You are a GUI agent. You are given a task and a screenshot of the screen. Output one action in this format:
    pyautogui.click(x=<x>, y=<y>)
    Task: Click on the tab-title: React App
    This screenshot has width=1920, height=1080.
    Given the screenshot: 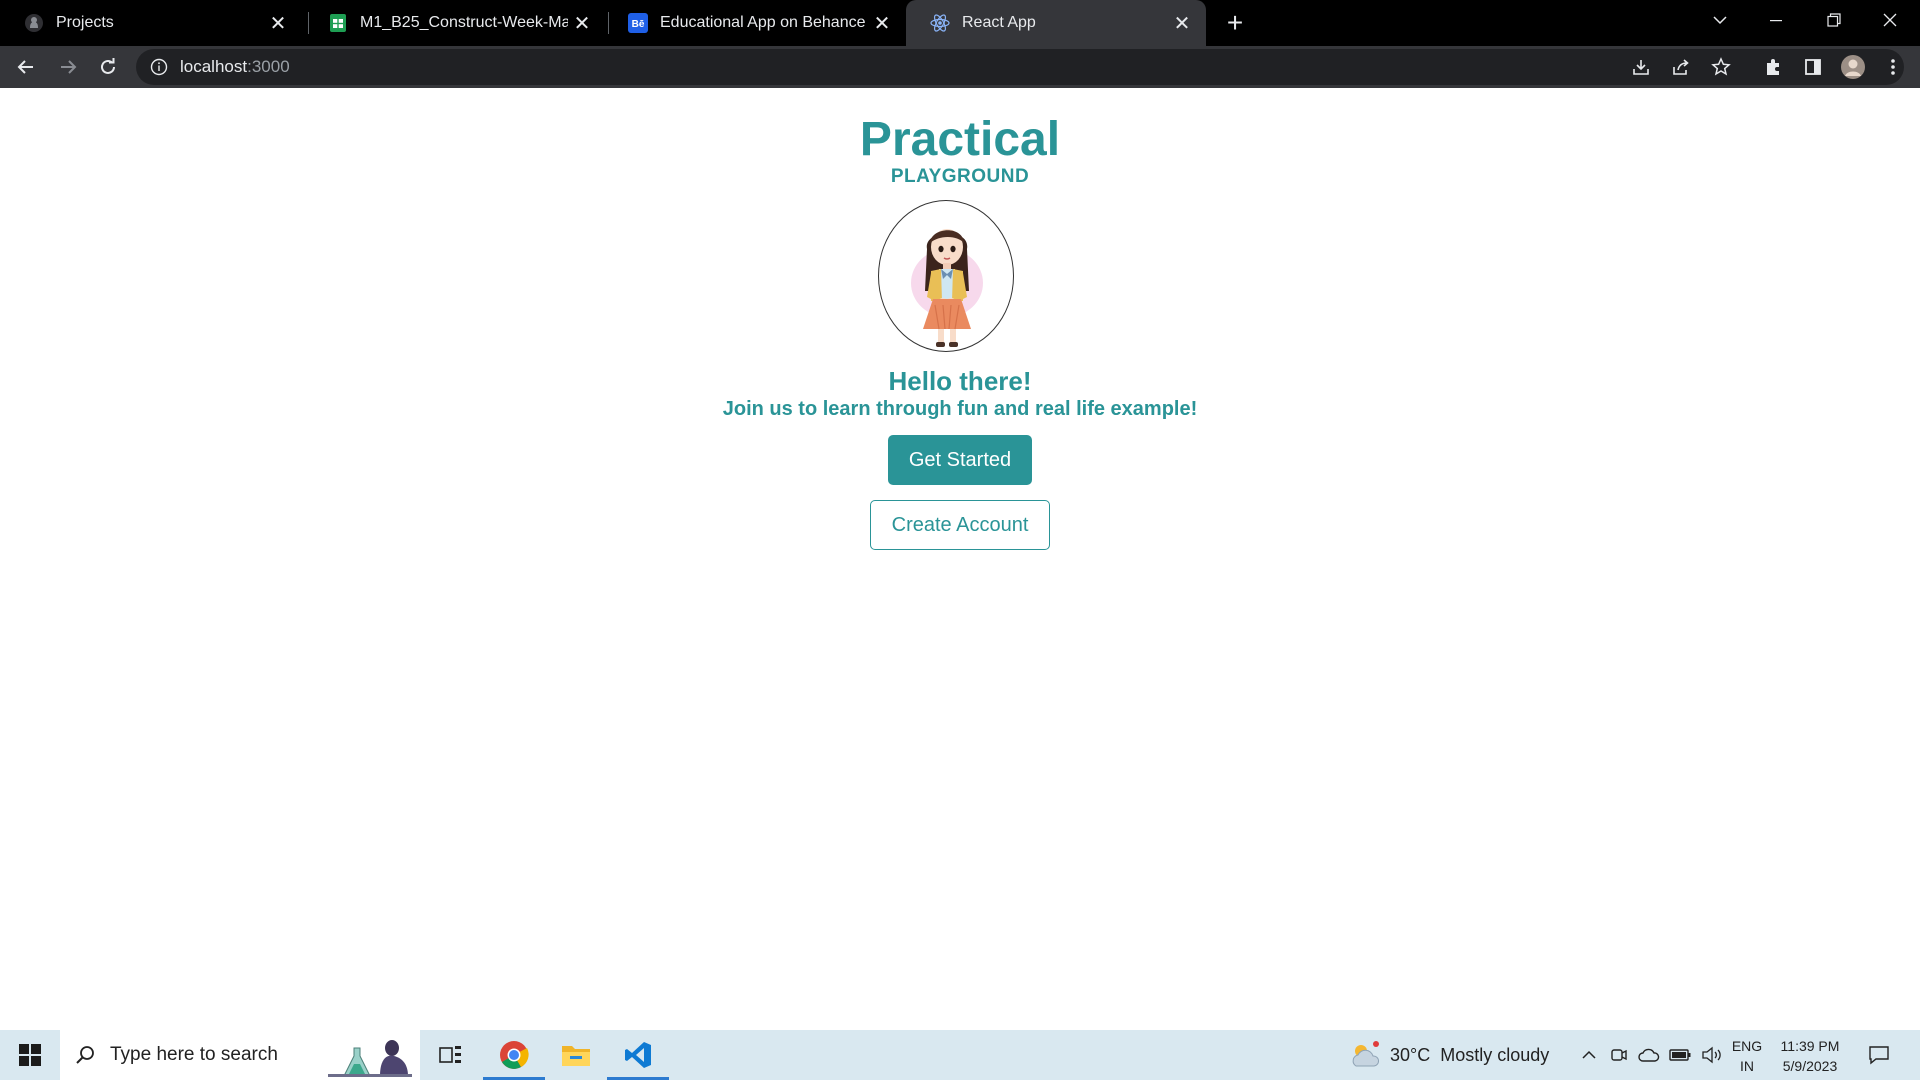 What is the action you would take?
    pyautogui.click(x=999, y=22)
    